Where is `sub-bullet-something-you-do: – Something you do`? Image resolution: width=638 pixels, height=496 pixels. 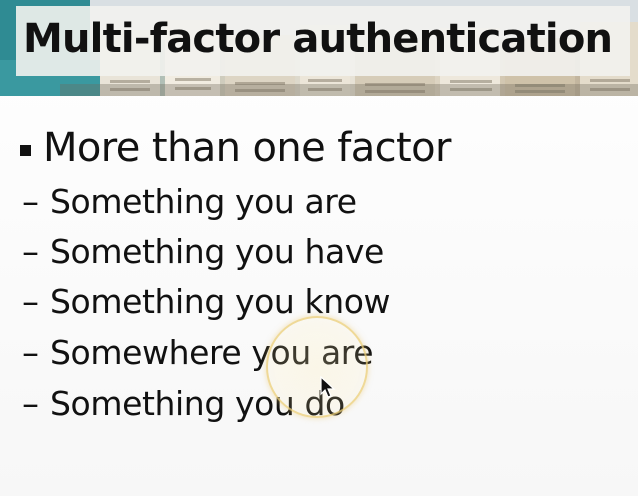
sub-bullet-something-you-do: – Something you do is located at coordinates (183, 404).